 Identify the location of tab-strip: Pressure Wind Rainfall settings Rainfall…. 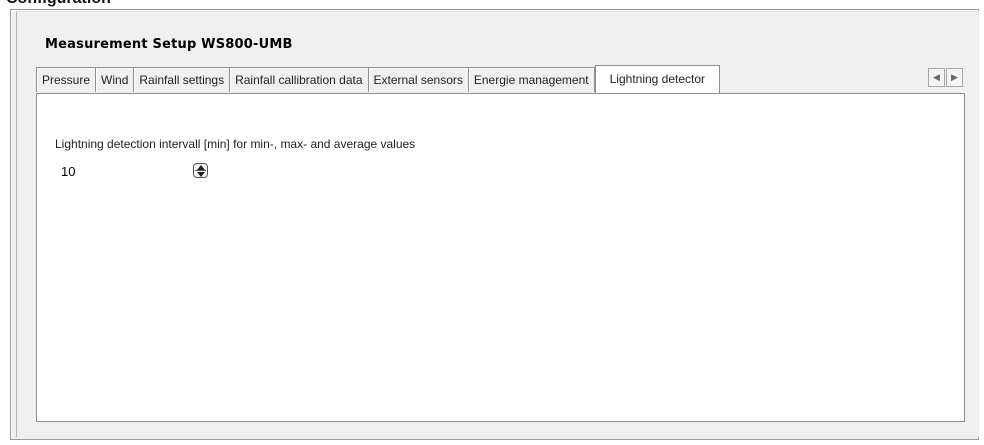
(378, 79).